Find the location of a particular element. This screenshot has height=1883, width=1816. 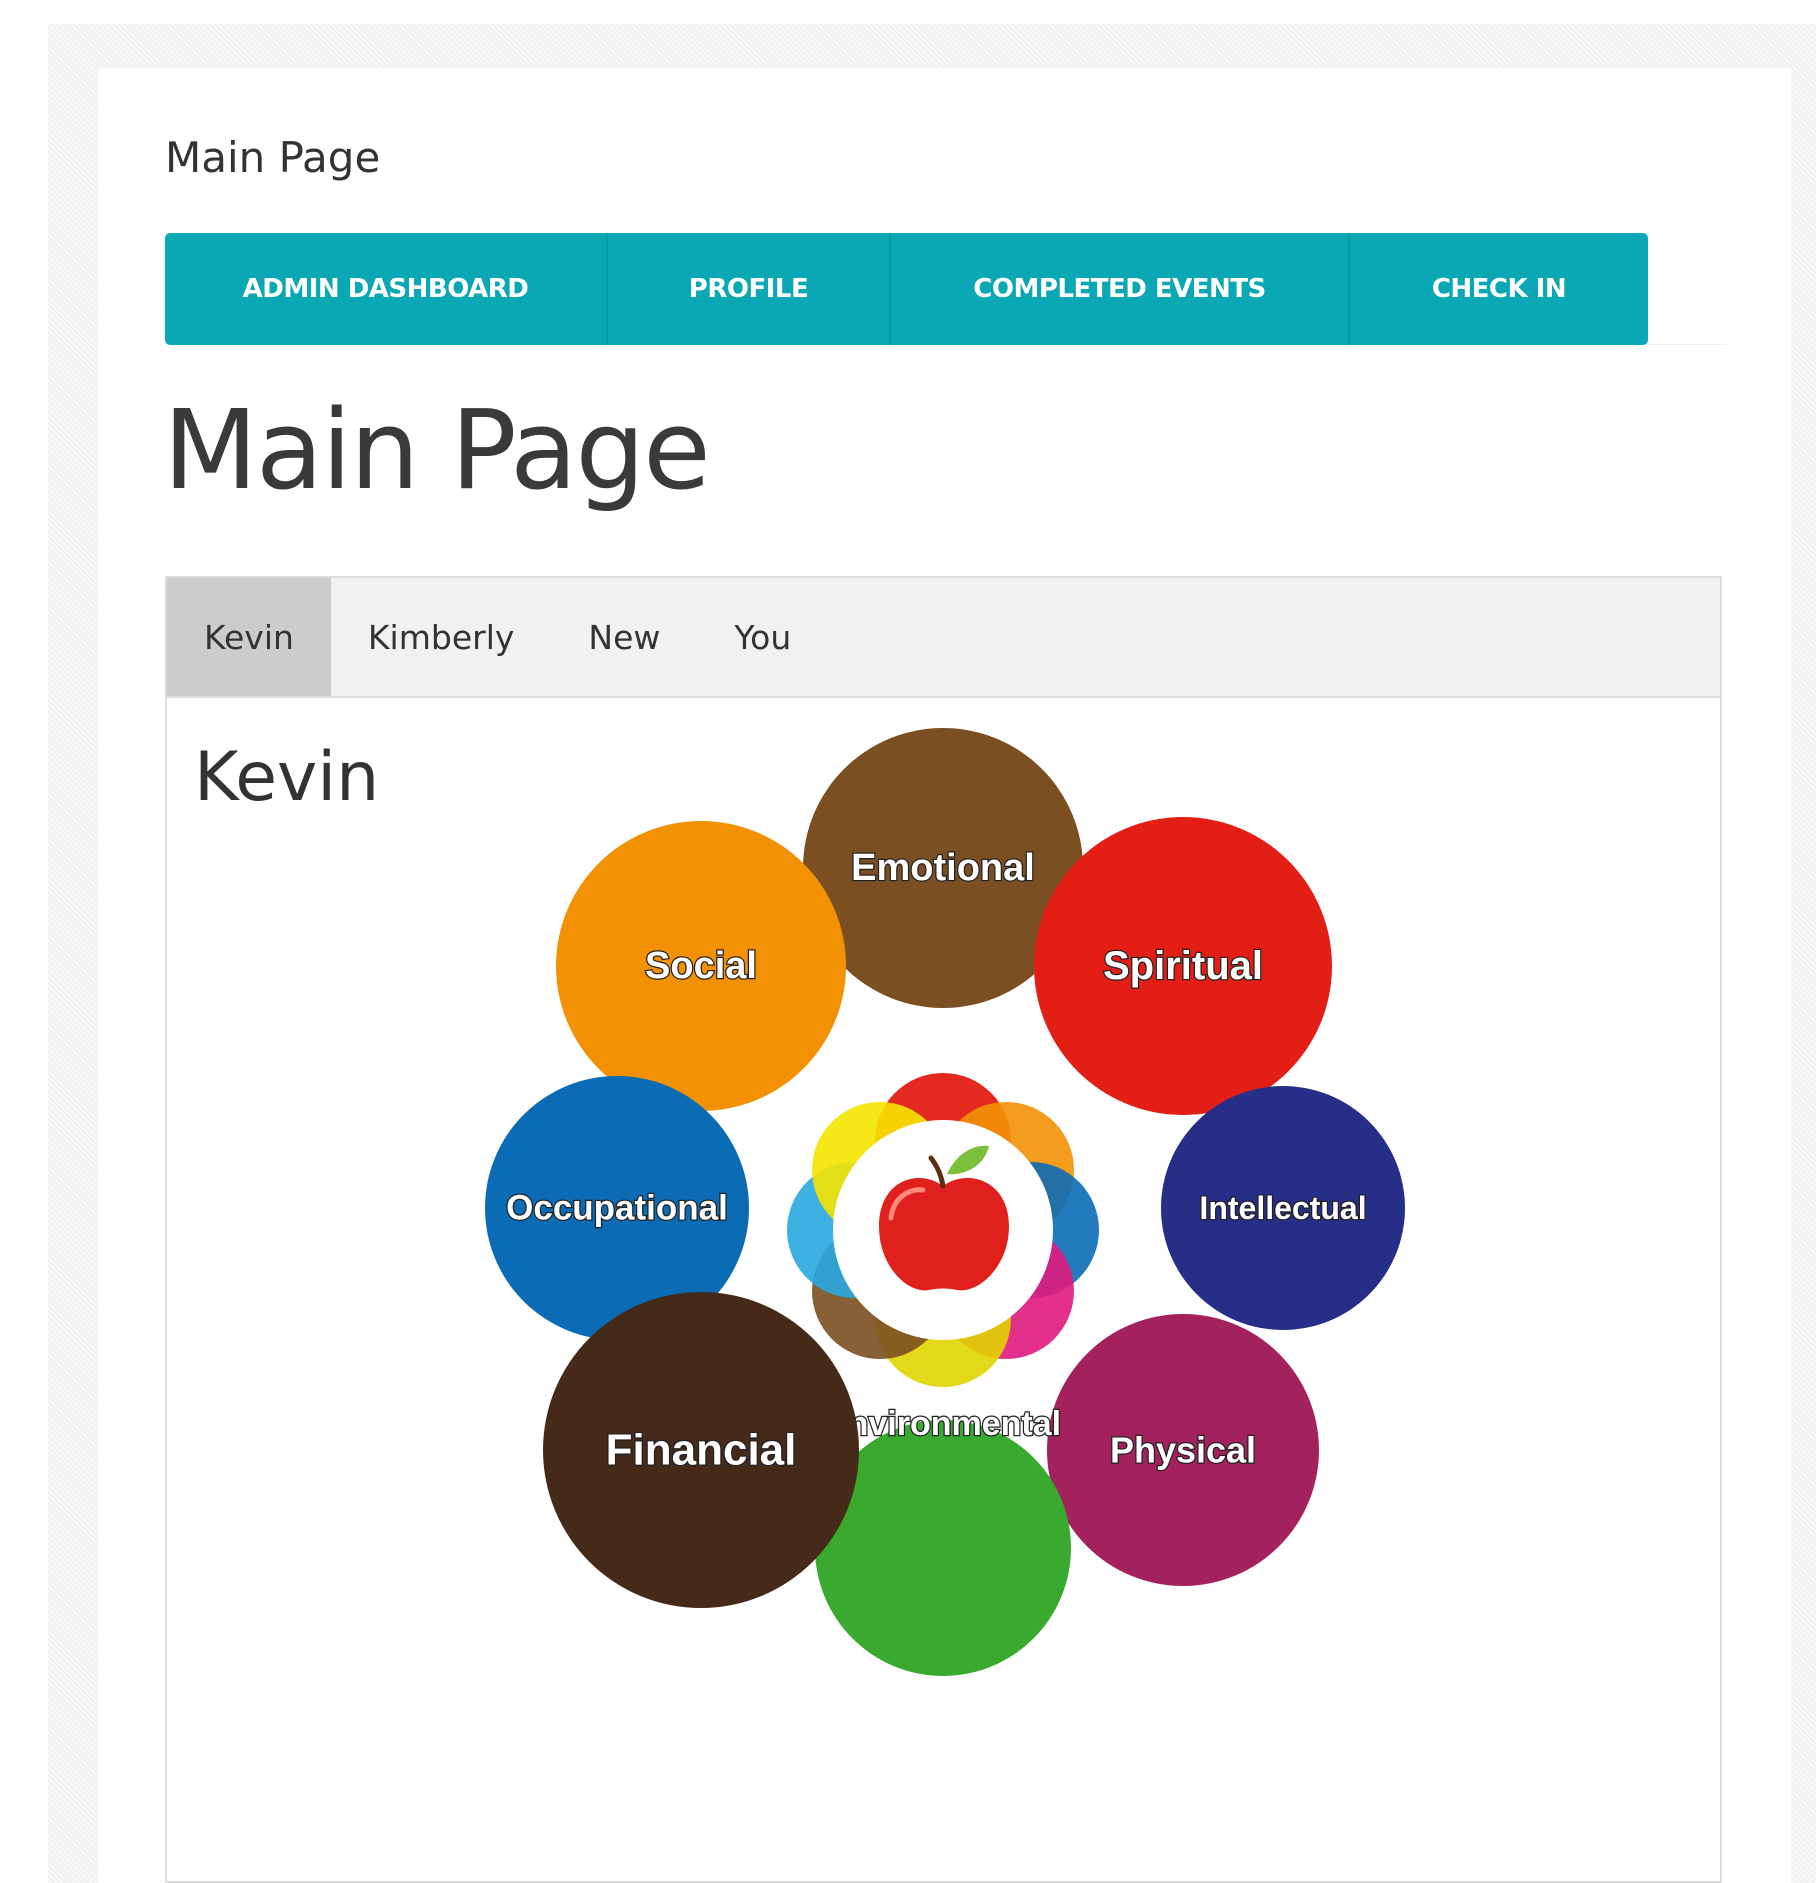

wheel-label-environmental: Environmental is located at coordinates (943, 1424).